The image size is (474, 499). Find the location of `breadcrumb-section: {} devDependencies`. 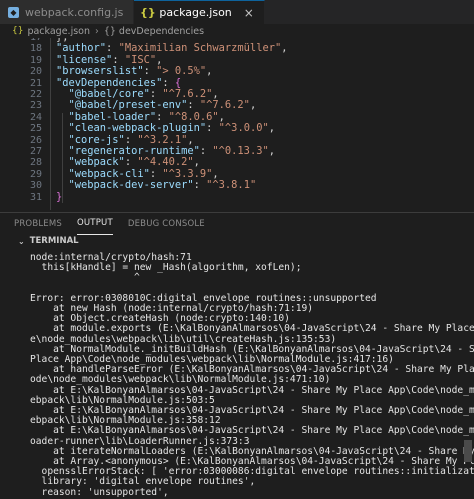

breadcrumb-section: {} devDependencies is located at coordinates (154, 31).